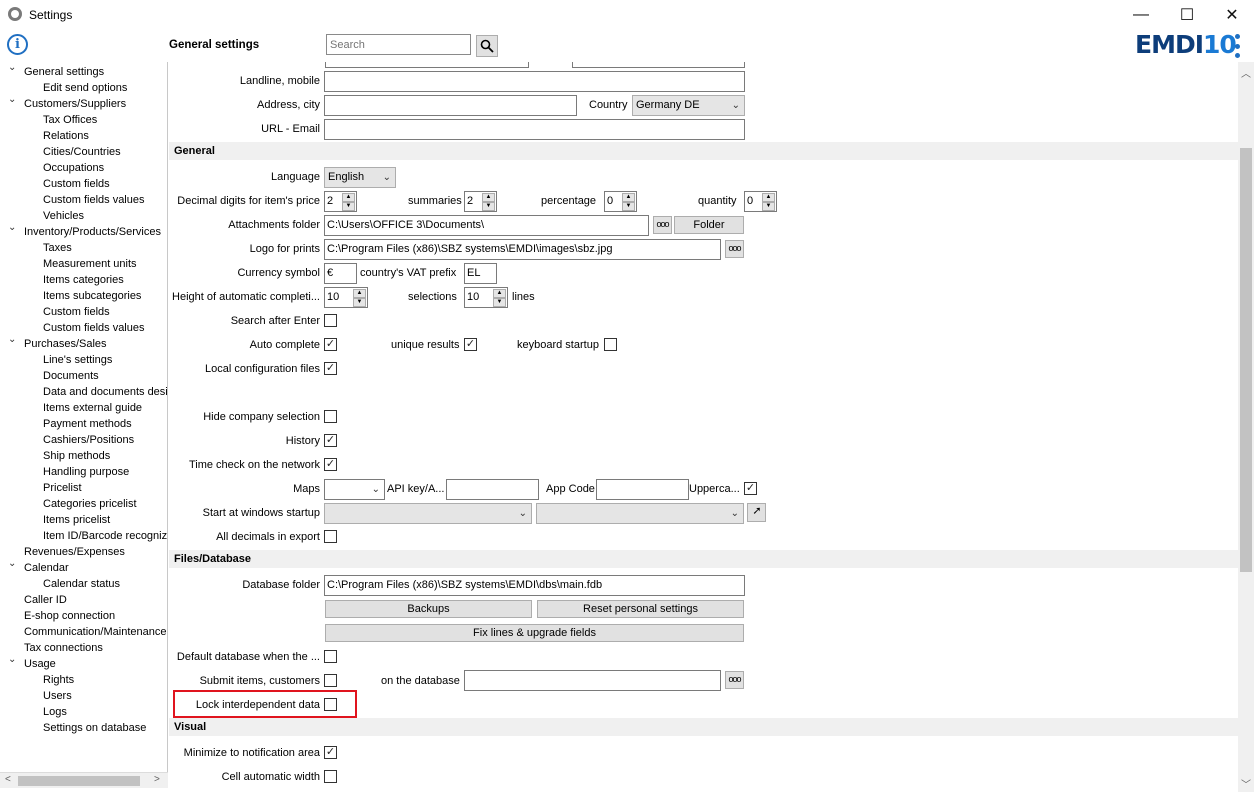 The width and height of the screenshot is (1254, 792). Describe the element at coordinates (74, 552) in the screenshot. I see `sidebar-item: Revenues/Expenses` at that location.